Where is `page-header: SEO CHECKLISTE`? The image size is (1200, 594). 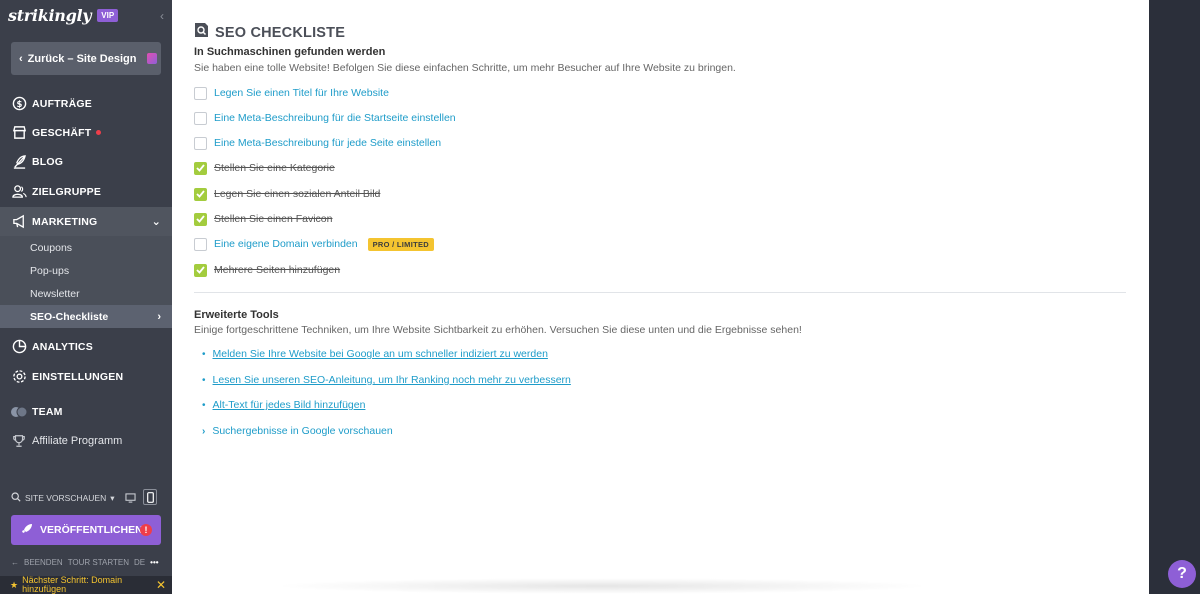 page-header: SEO CHECKLISTE is located at coordinates (269, 32).